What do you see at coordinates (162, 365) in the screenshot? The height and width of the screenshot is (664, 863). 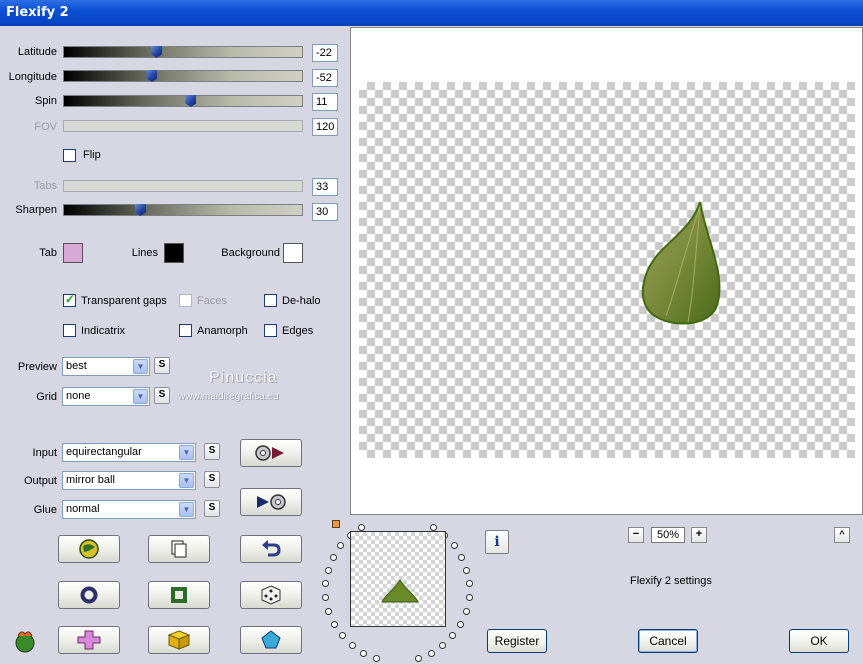 I see `preview-s-button: S` at bounding box center [162, 365].